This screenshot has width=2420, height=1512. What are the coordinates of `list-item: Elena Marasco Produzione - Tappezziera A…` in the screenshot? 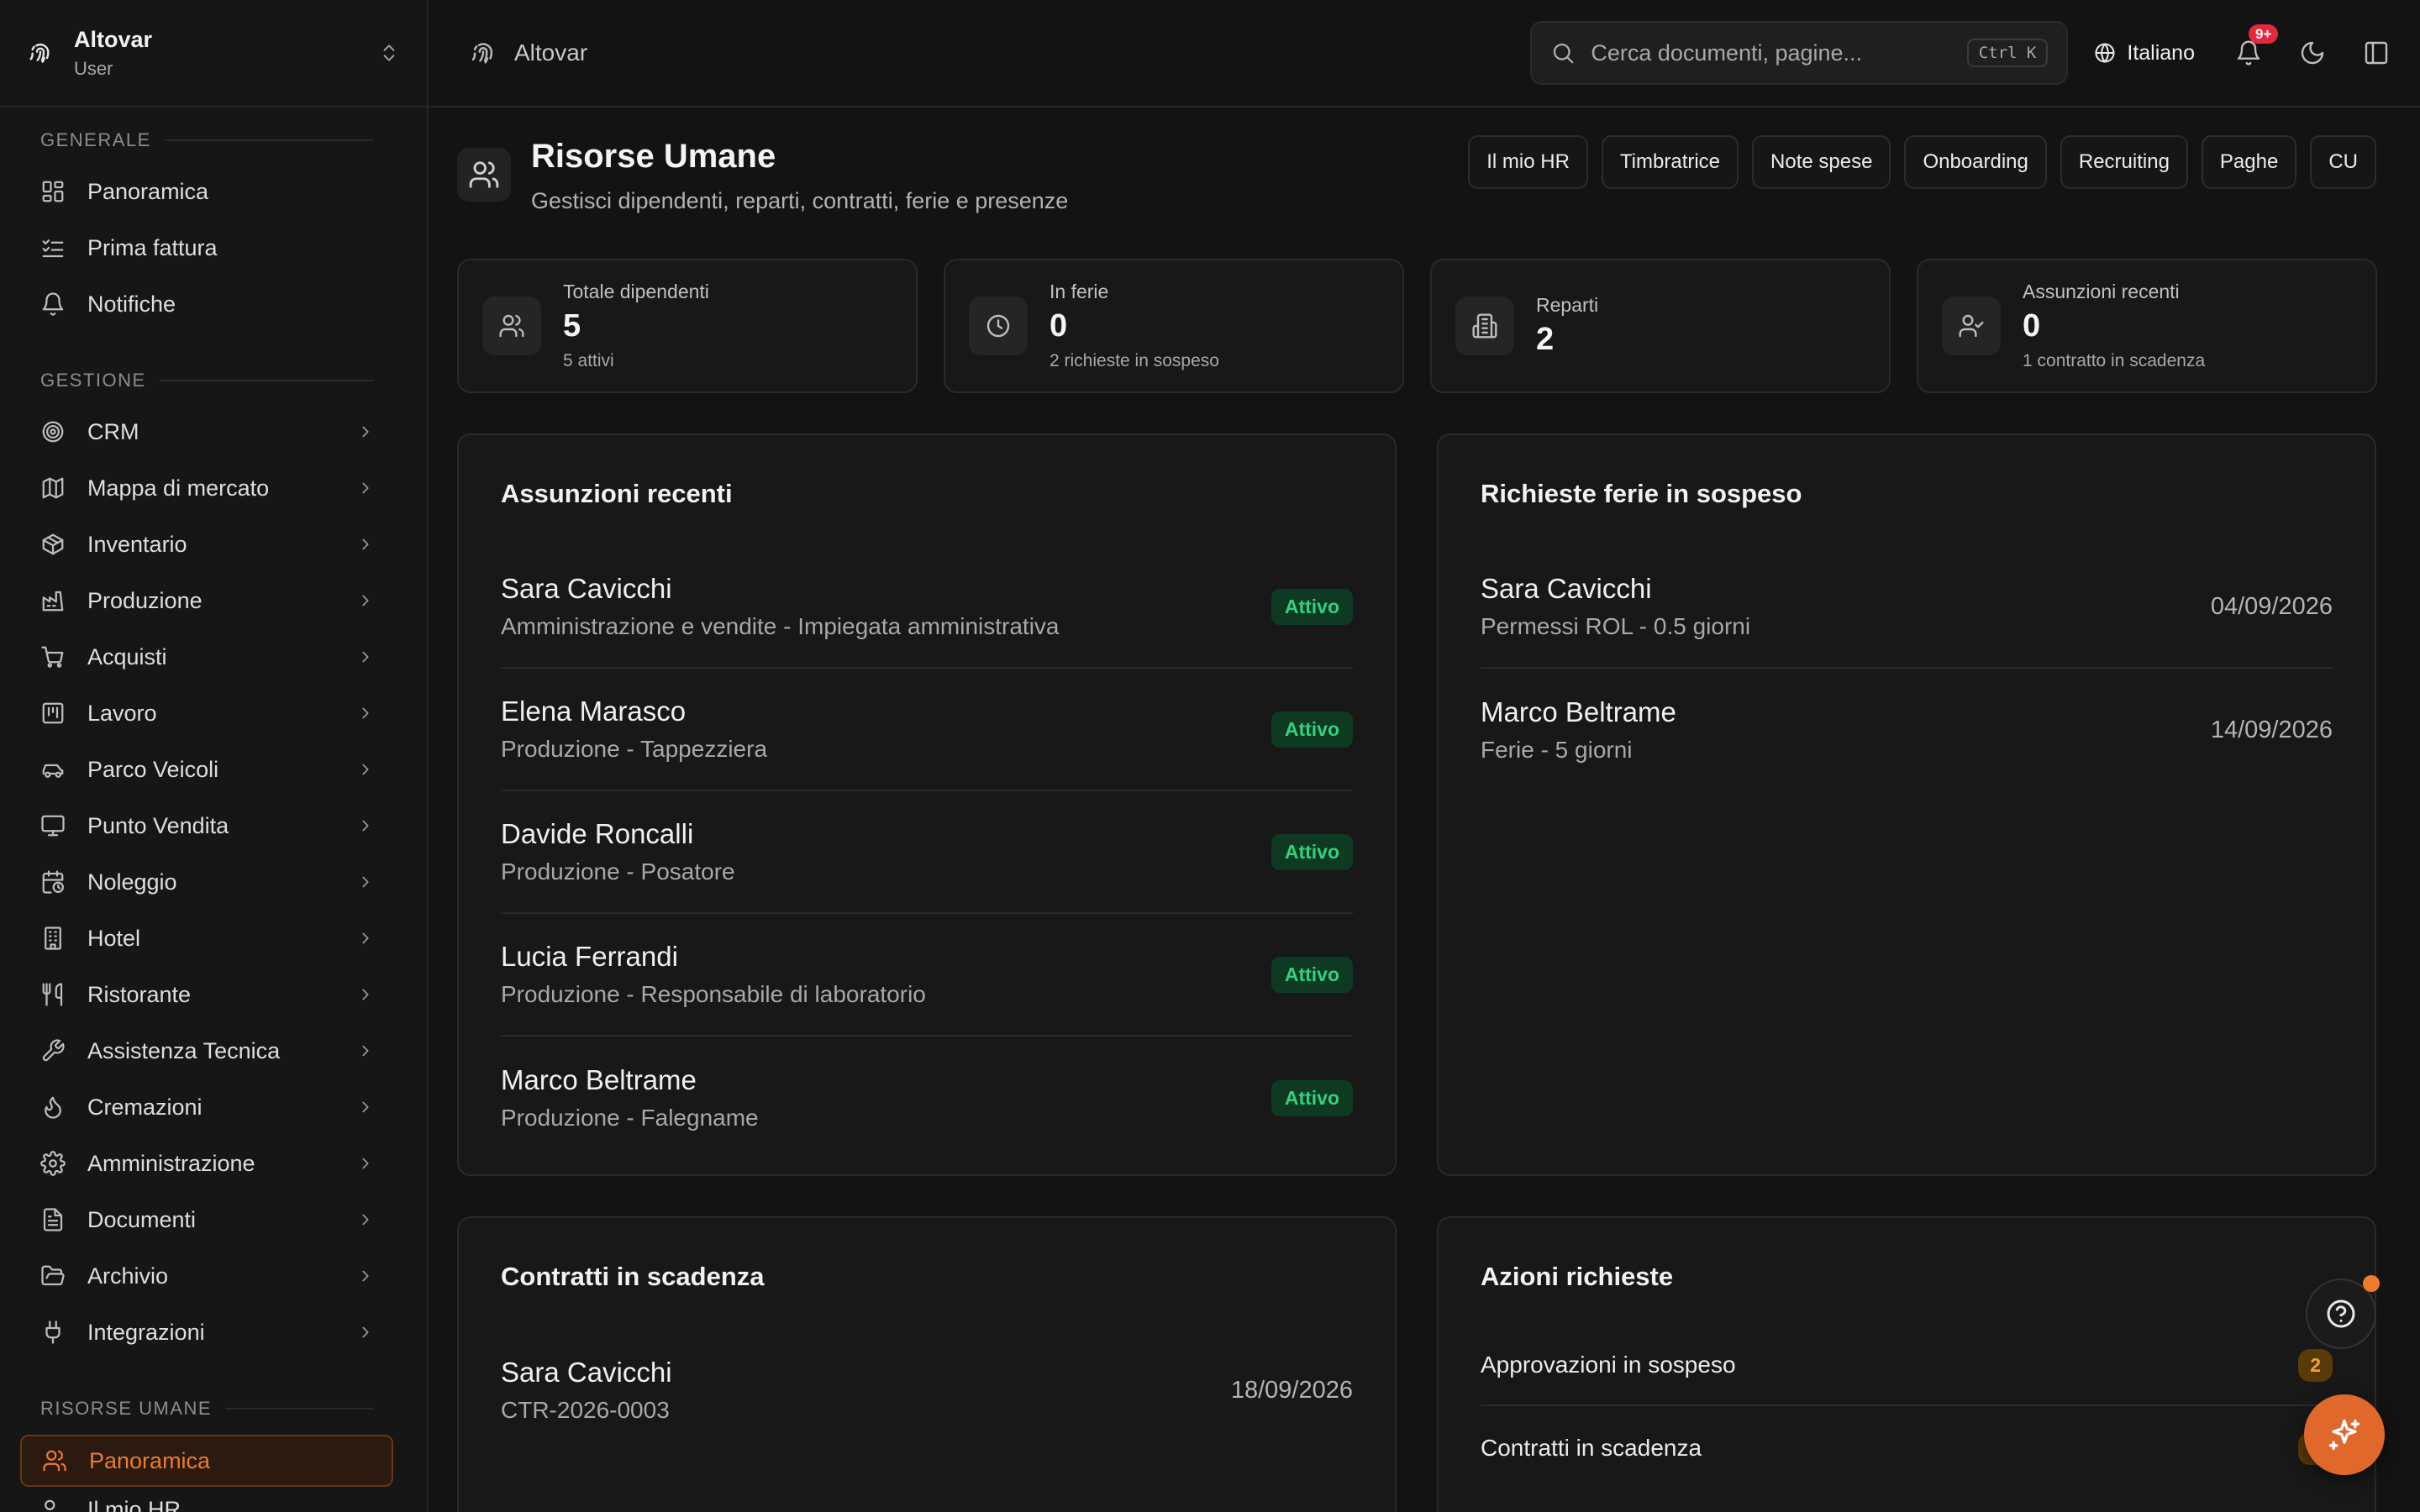 It's located at (927, 730).